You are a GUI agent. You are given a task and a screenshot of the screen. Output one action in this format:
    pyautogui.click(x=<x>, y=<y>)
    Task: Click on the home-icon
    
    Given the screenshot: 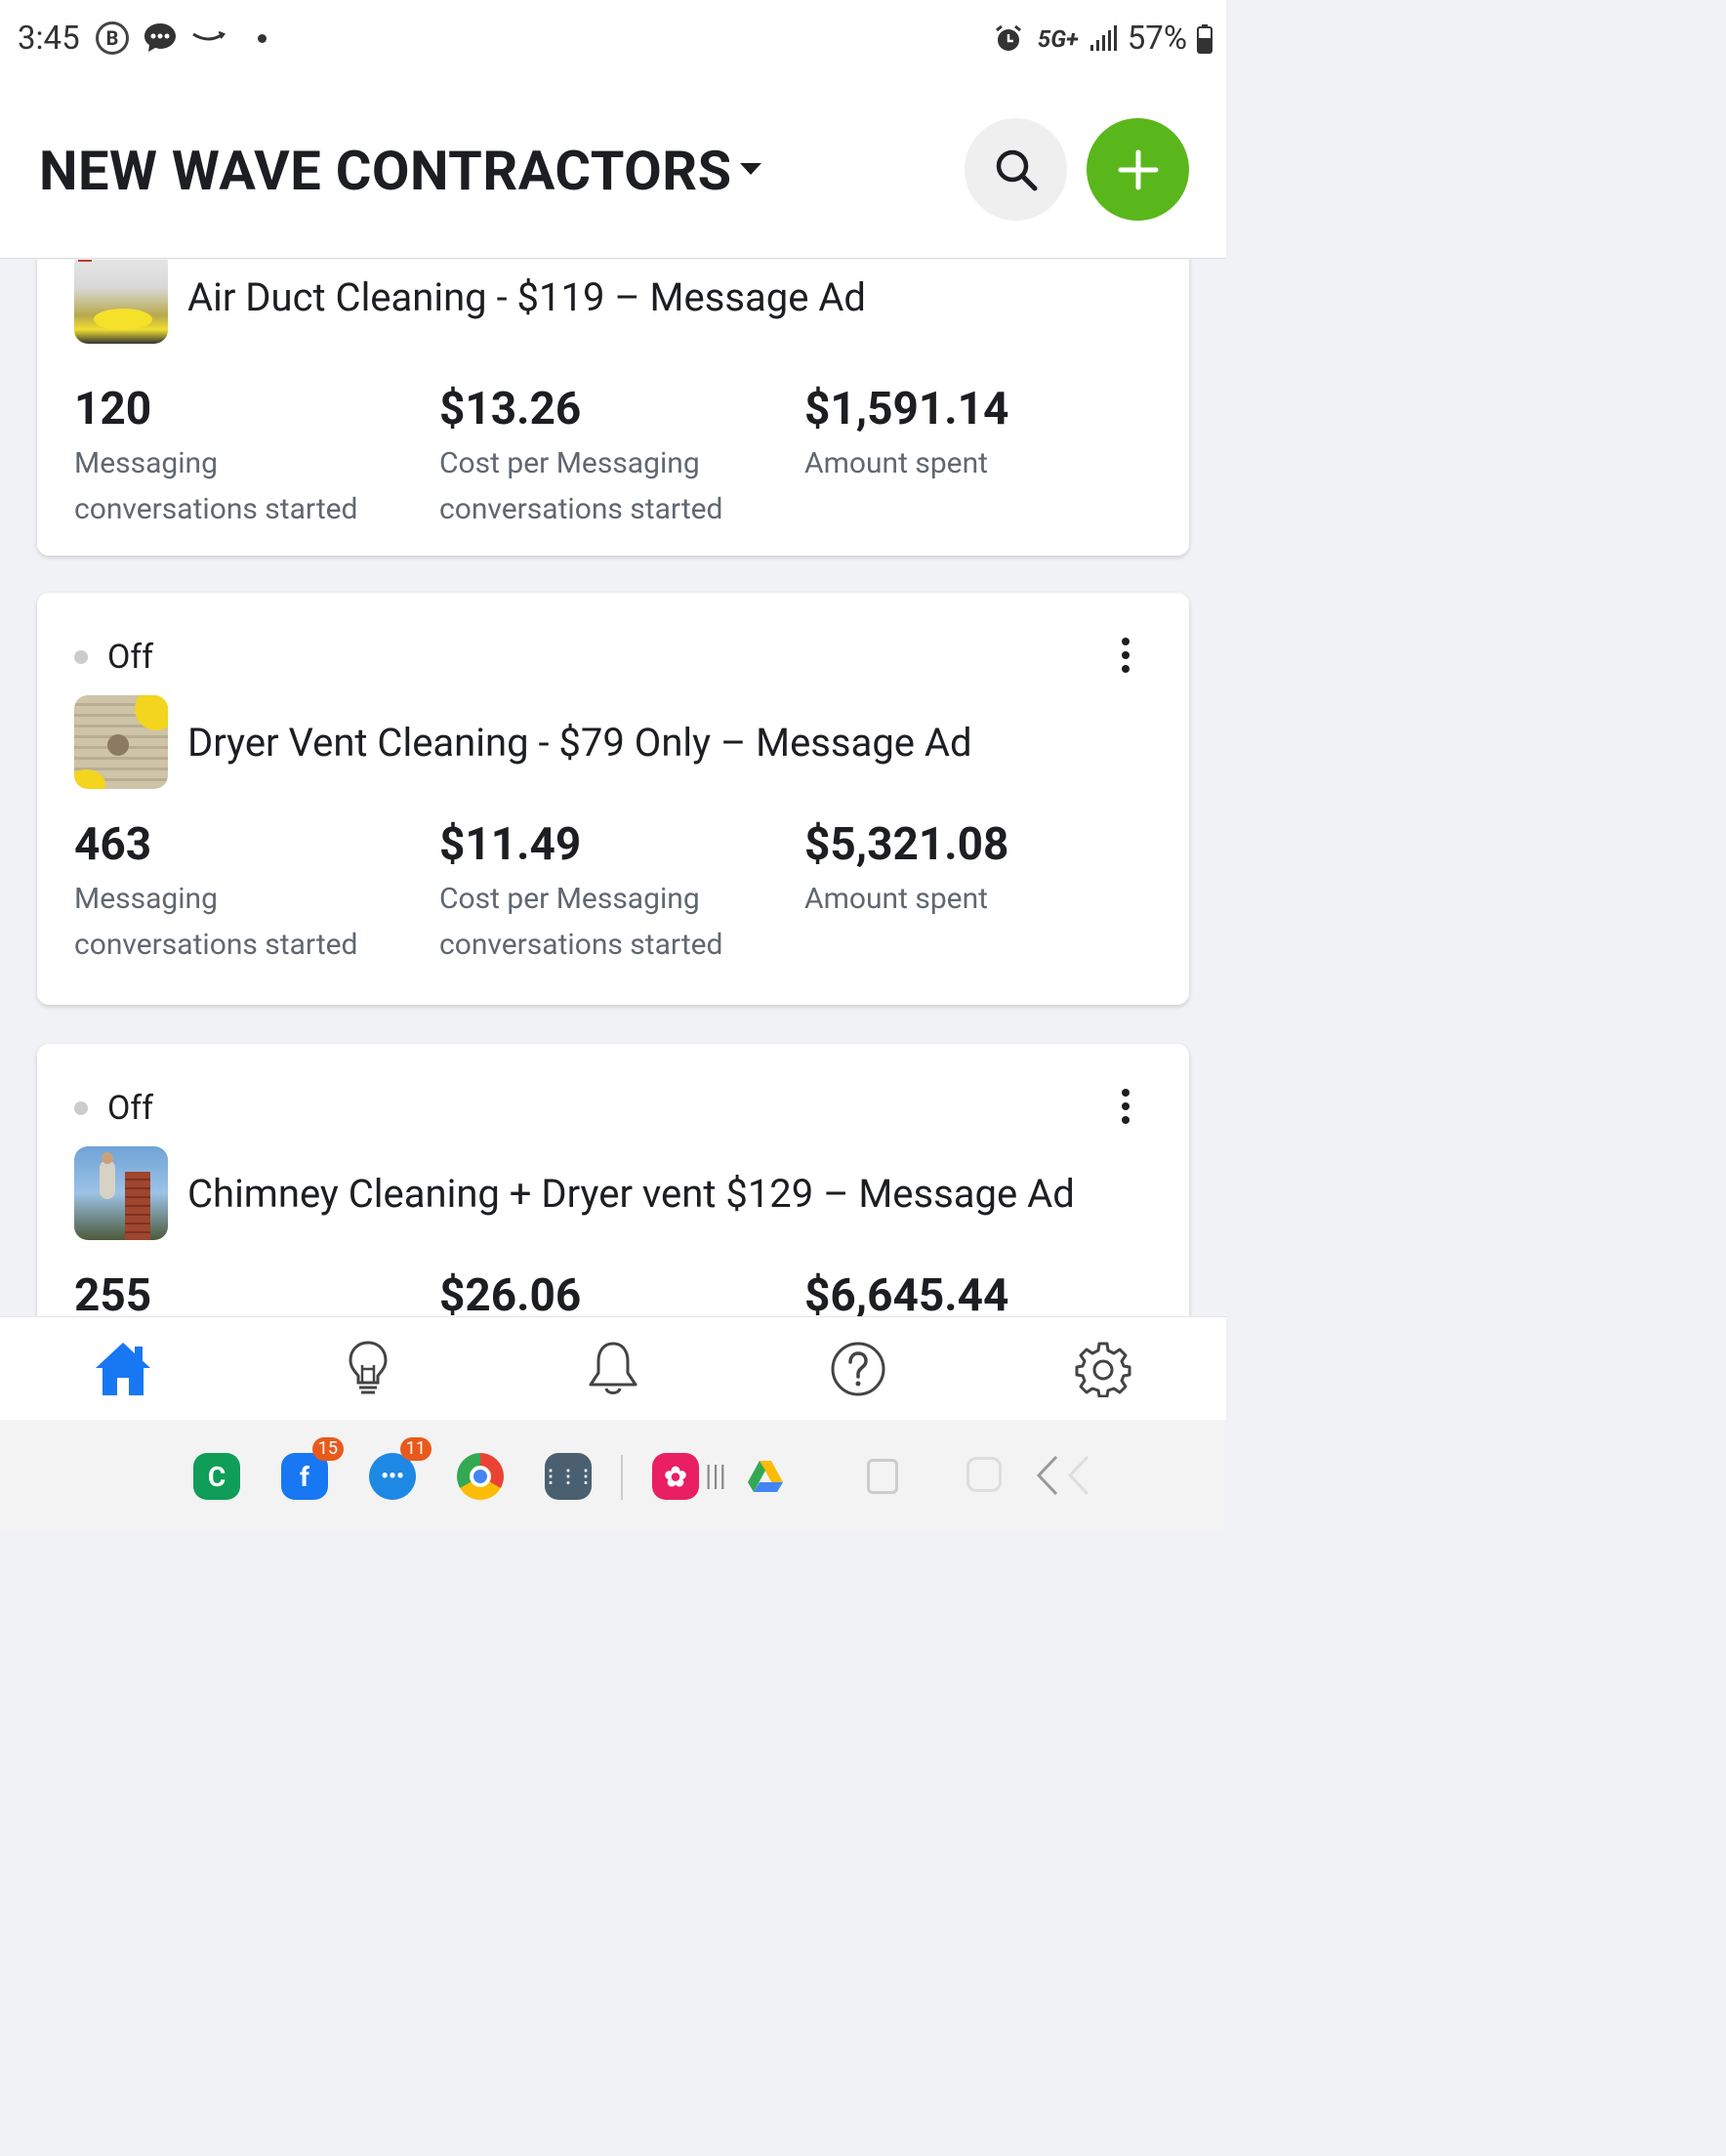 What is the action you would take?
    pyautogui.click(x=123, y=1368)
    